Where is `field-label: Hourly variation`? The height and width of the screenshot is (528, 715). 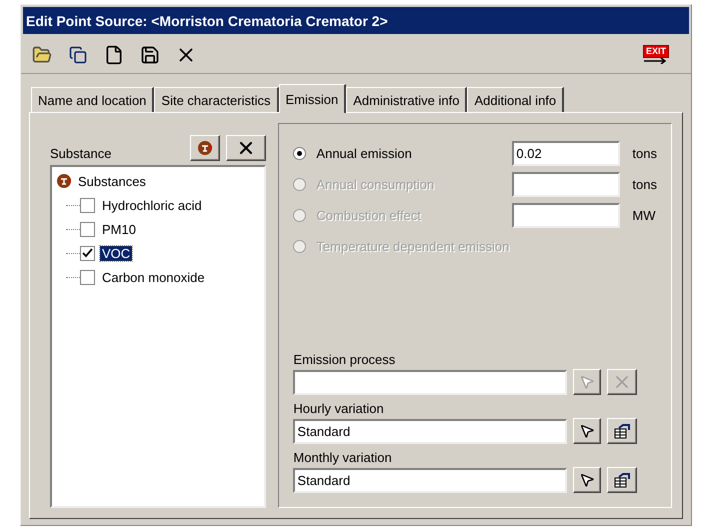
field-label: Hourly variation is located at coordinates (339, 408).